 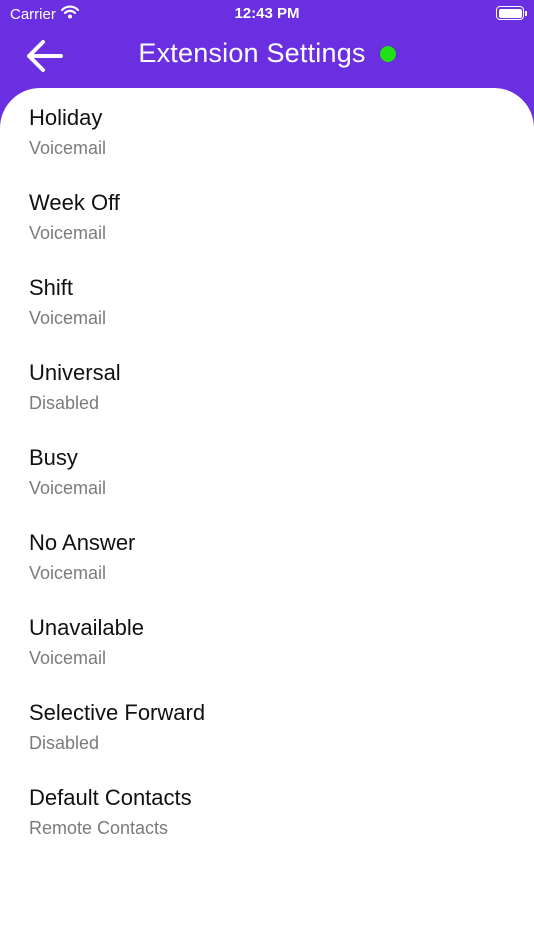 I want to click on setting-title: Universal, so click(x=75, y=372).